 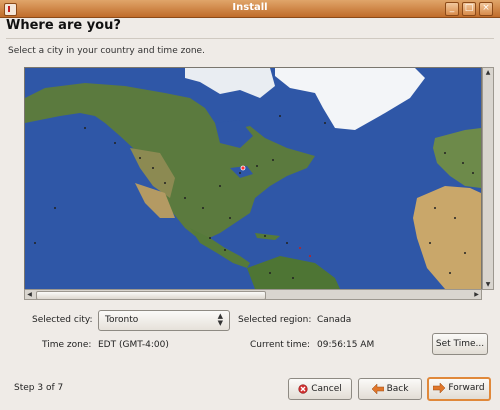 What do you see at coordinates (377, 389) in the screenshot?
I see `arrow-left-icon` at bounding box center [377, 389].